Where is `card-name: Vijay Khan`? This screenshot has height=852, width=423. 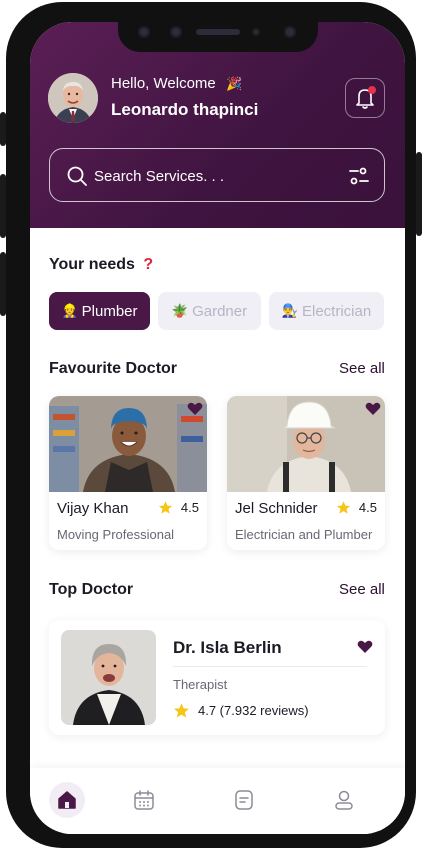
card-name: Vijay Khan is located at coordinates (93, 508).